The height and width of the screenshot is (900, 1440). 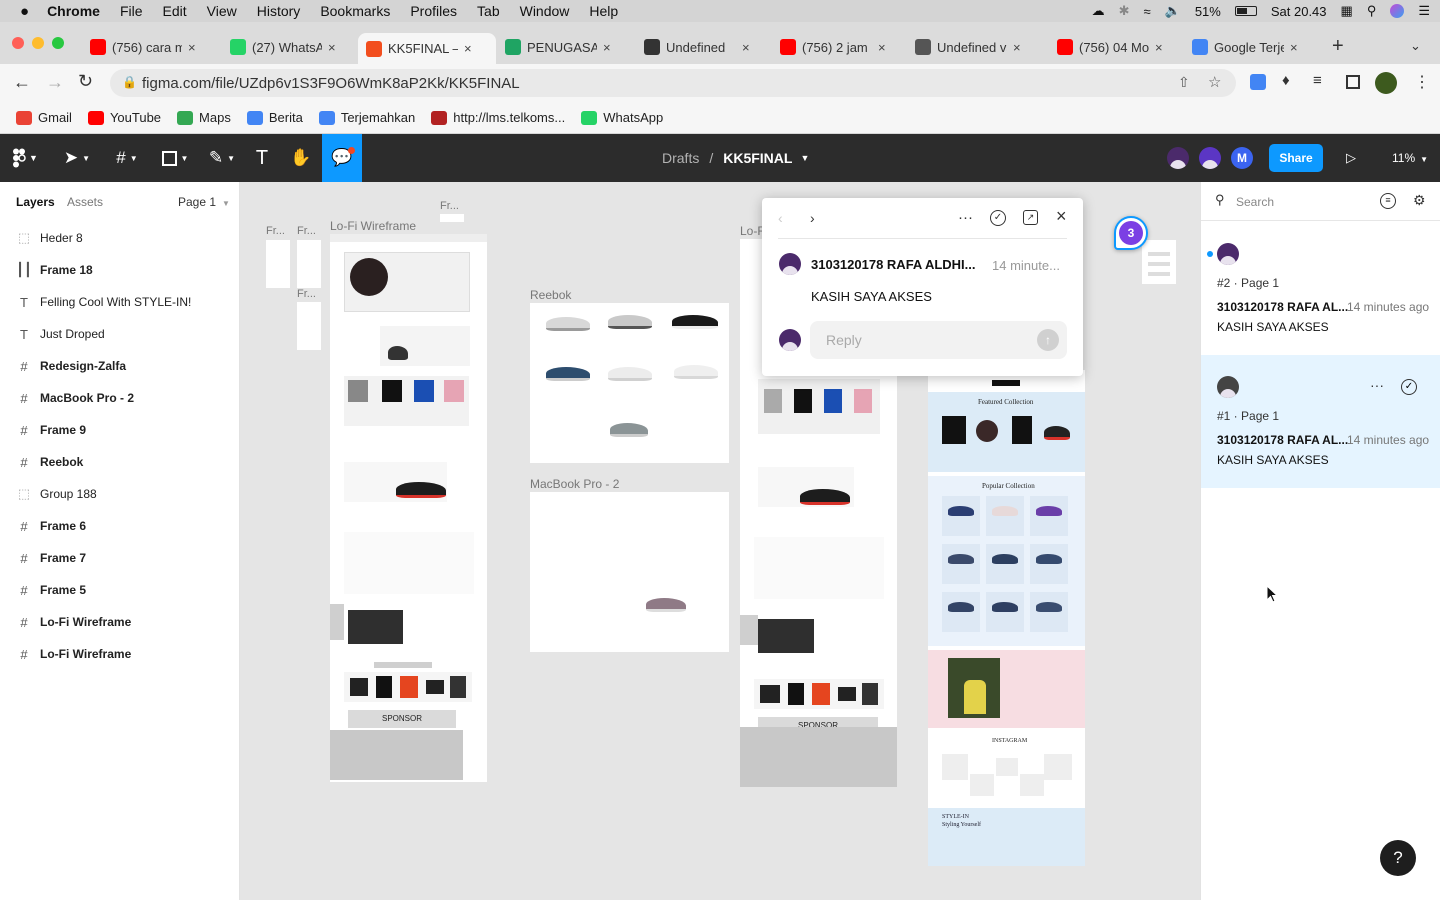 What do you see at coordinates (18, 43) in the screenshot?
I see `close-window-button` at bounding box center [18, 43].